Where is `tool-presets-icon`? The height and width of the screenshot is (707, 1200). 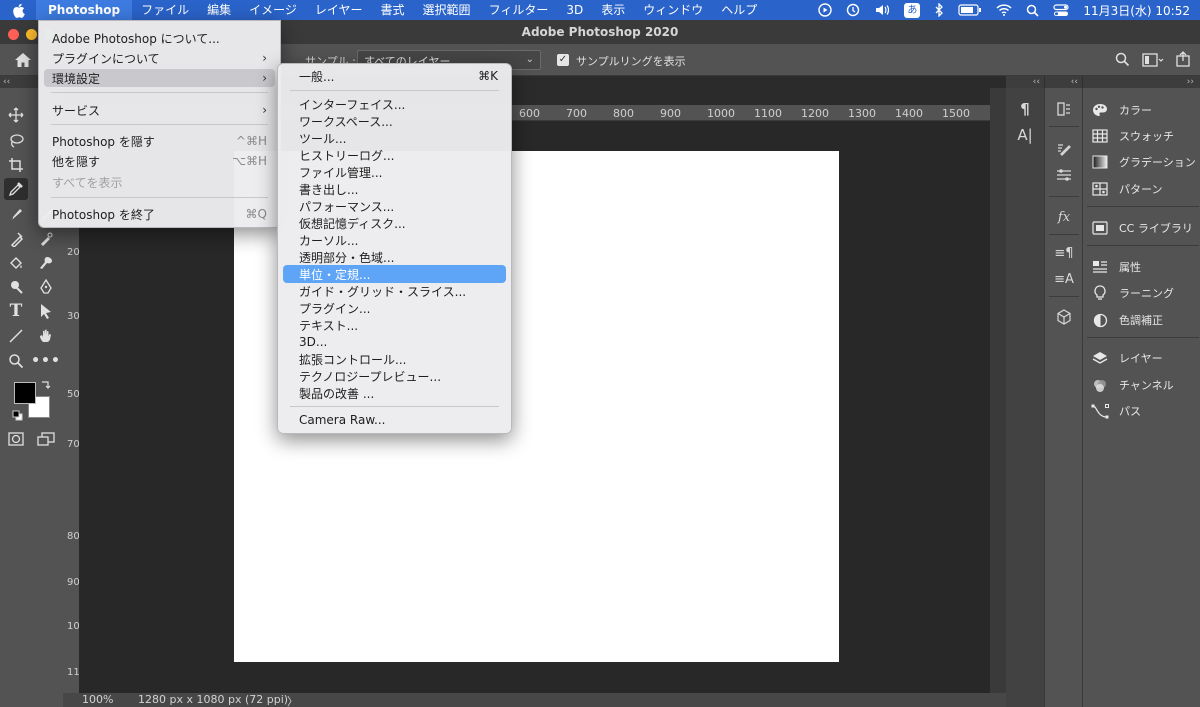
tool-presets-icon is located at coordinates (1064, 175).